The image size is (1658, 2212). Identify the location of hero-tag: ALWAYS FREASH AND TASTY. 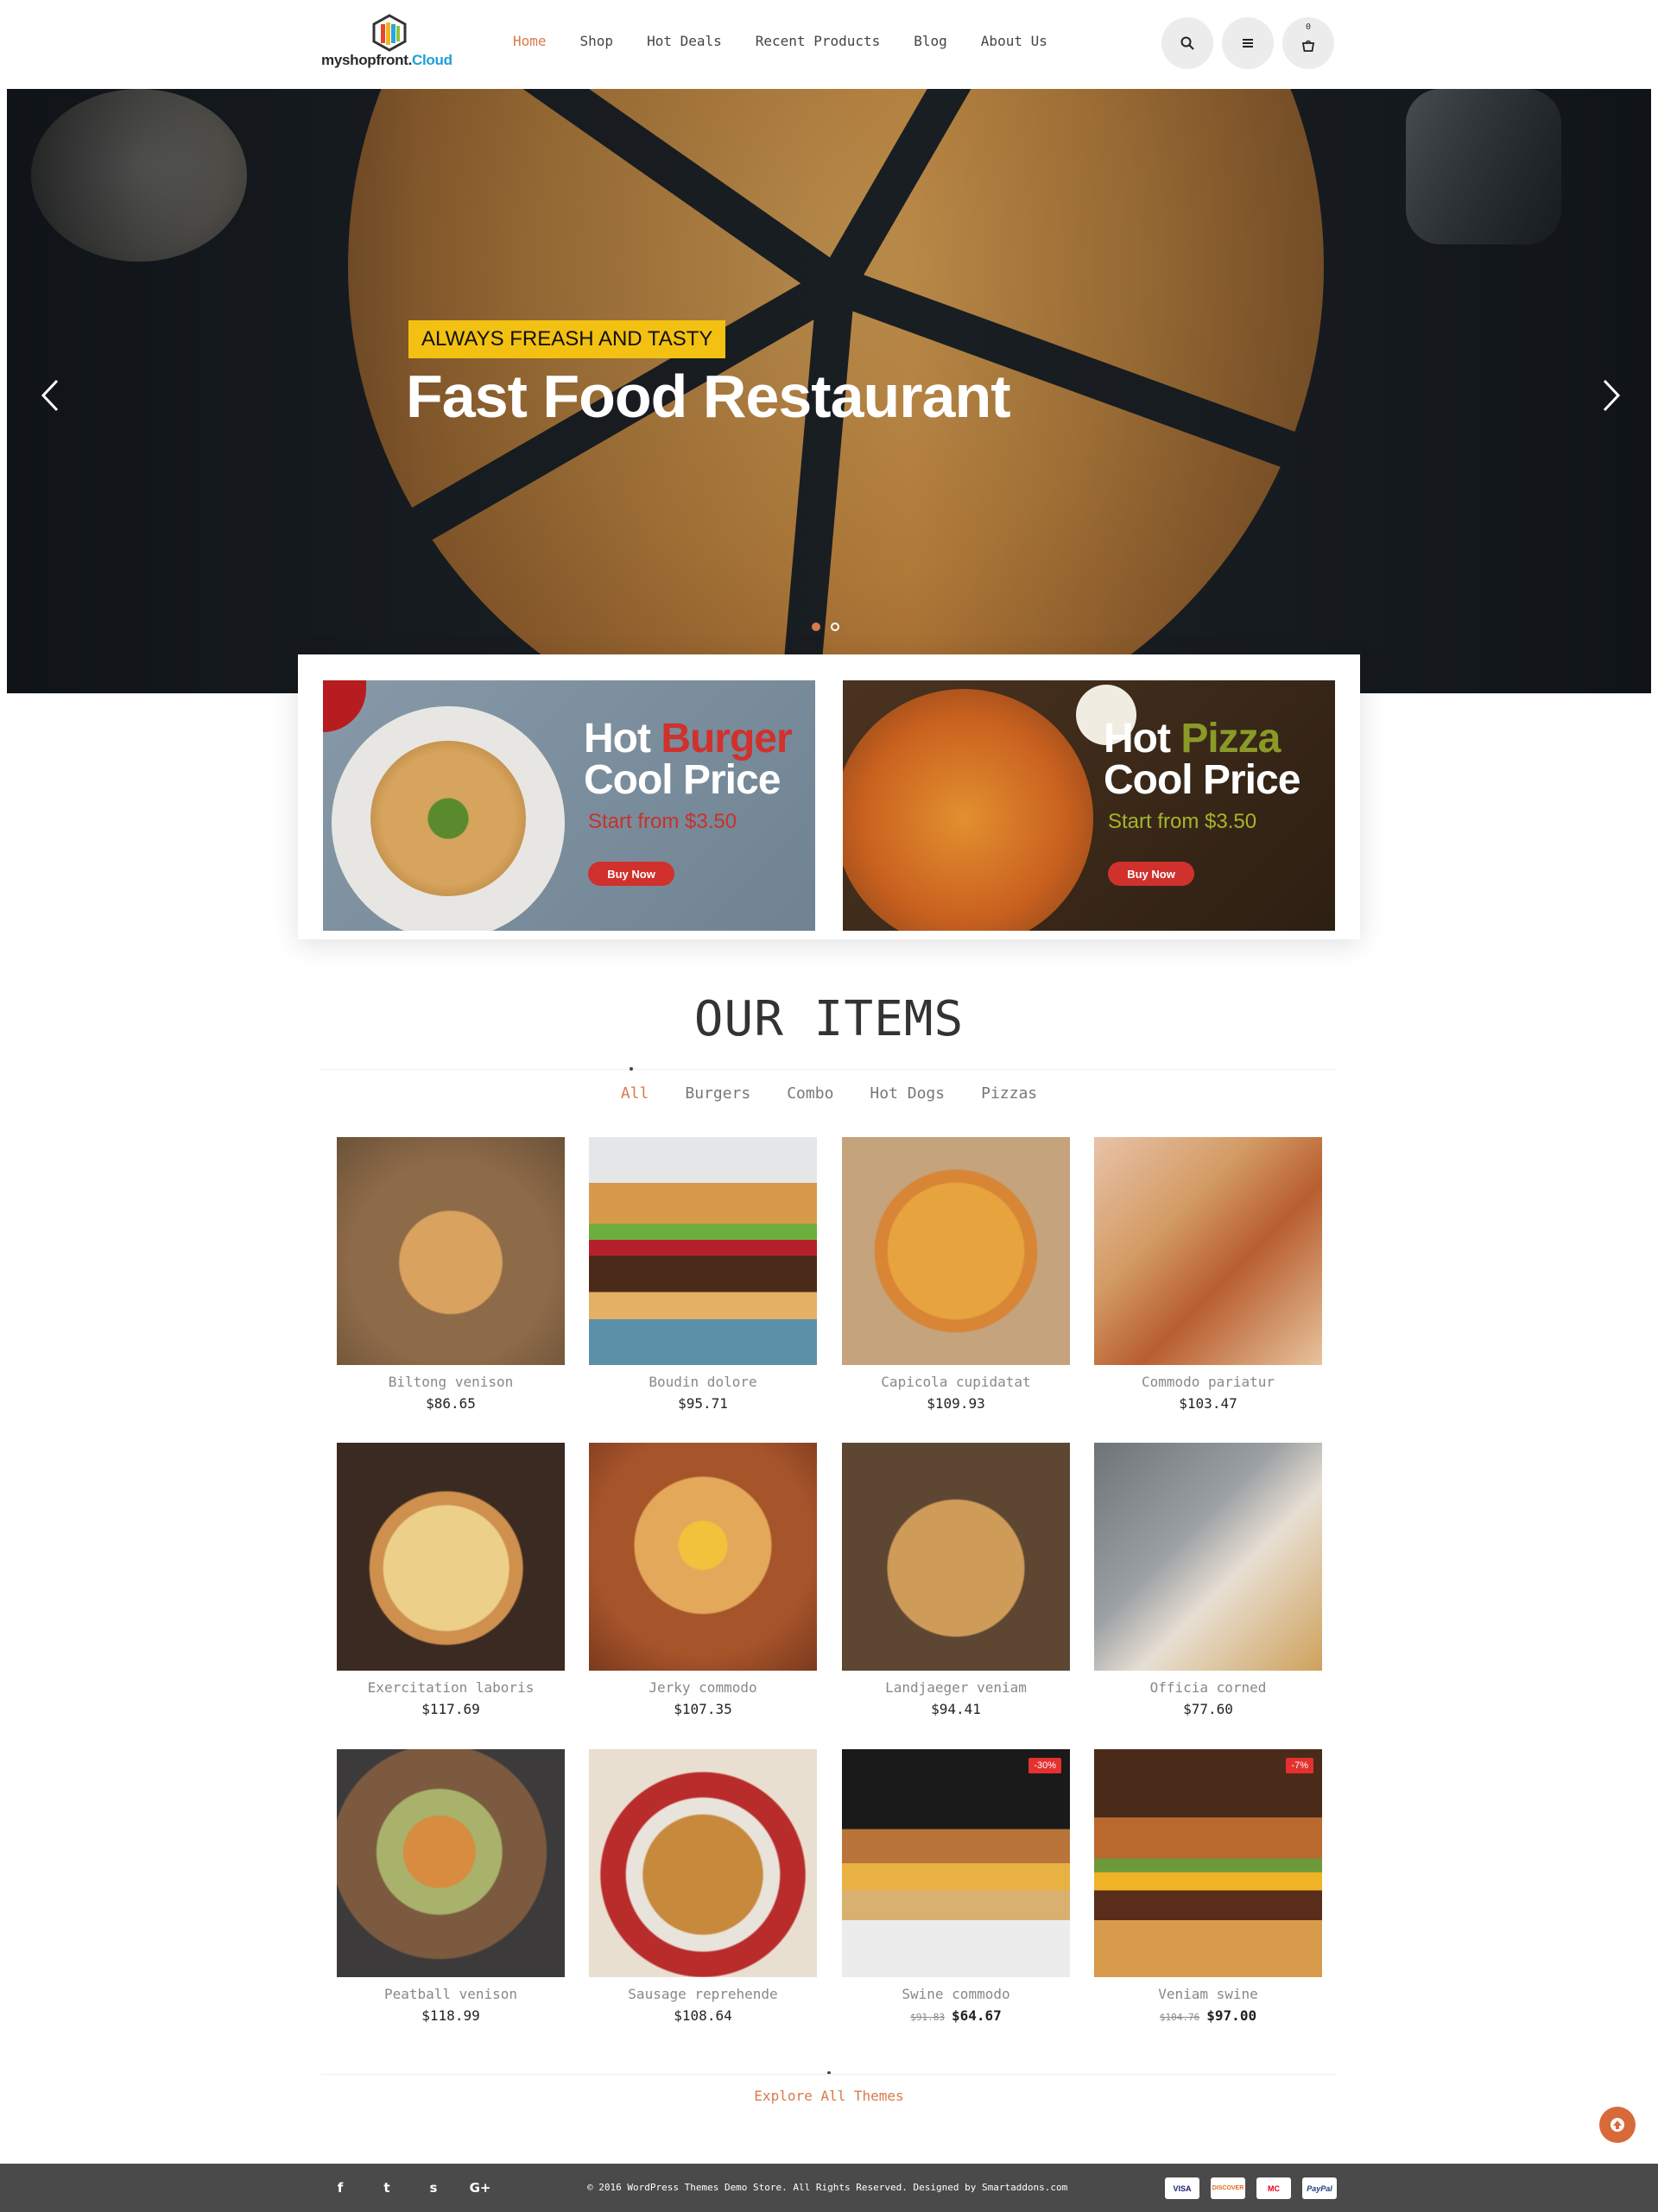
(567, 339).